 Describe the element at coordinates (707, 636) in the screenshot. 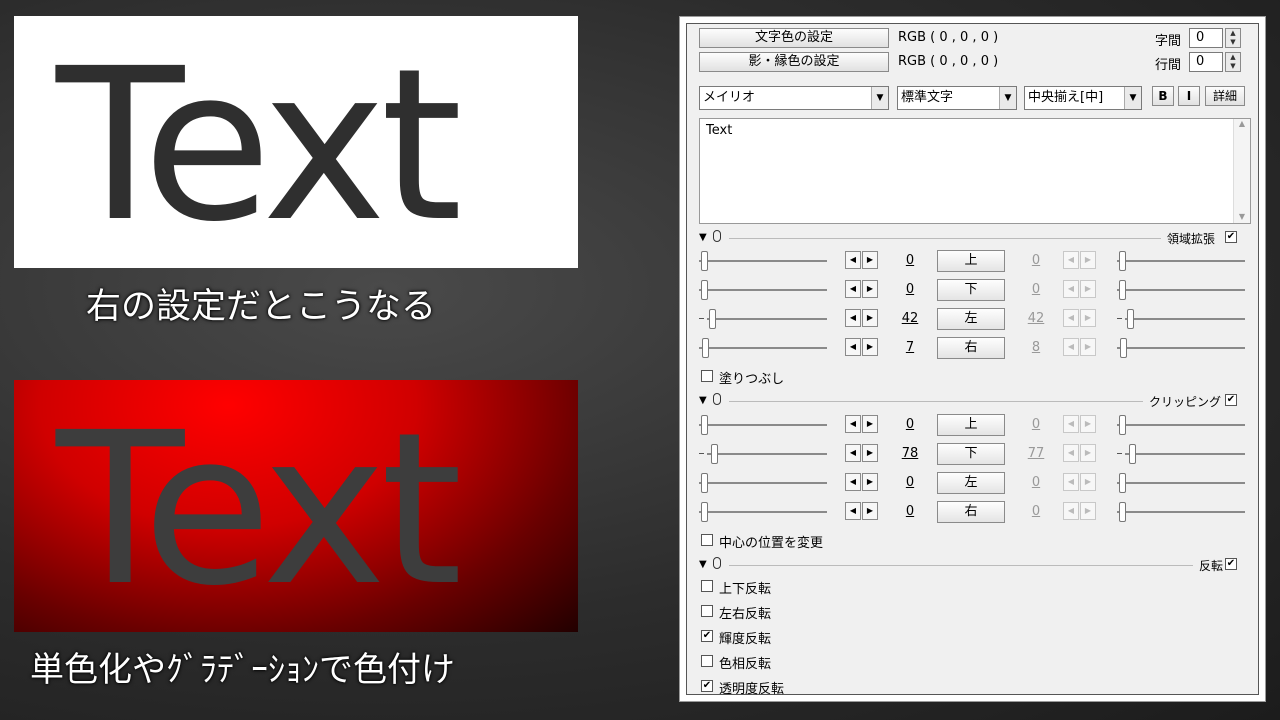

I see `invert-luminance-checkbox: ✔` at that location.